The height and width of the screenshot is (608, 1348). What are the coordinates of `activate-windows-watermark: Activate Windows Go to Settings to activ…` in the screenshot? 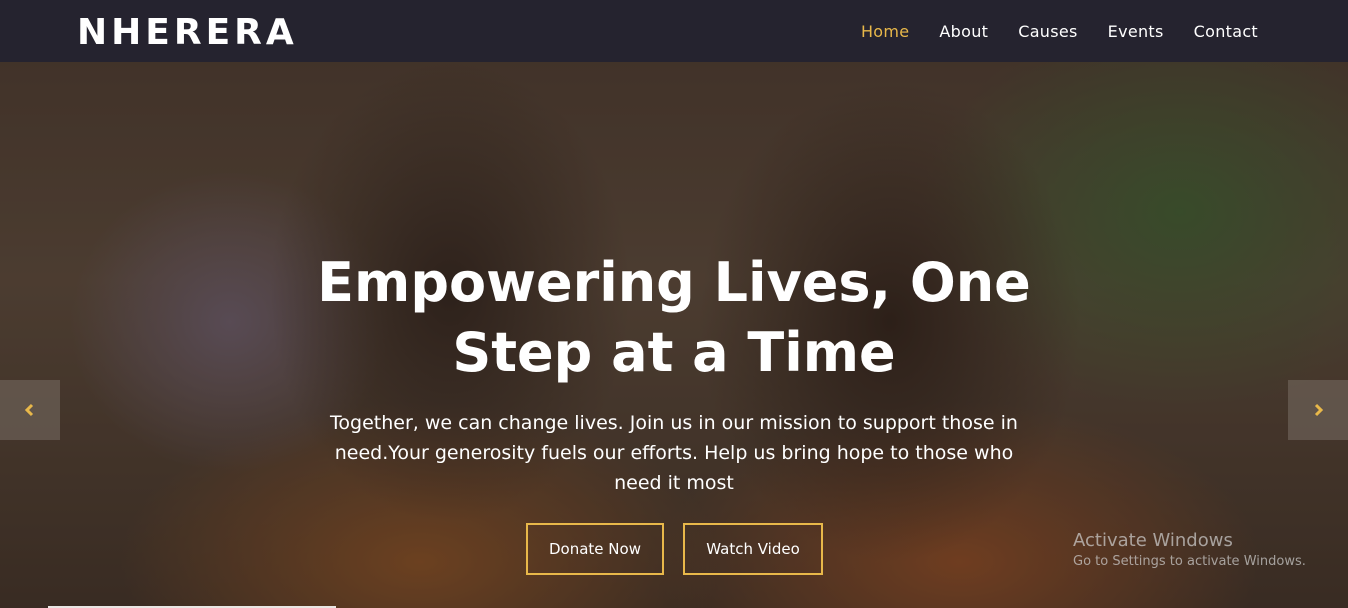 It's located at (1189, 551).